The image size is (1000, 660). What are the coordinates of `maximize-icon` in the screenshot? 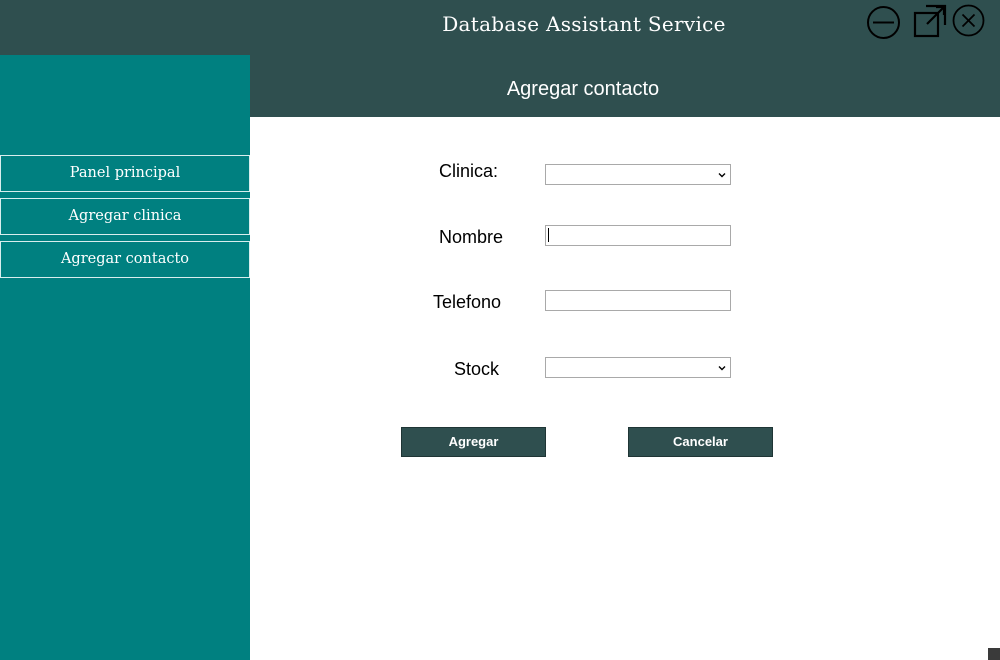 It's located at (930, 21).